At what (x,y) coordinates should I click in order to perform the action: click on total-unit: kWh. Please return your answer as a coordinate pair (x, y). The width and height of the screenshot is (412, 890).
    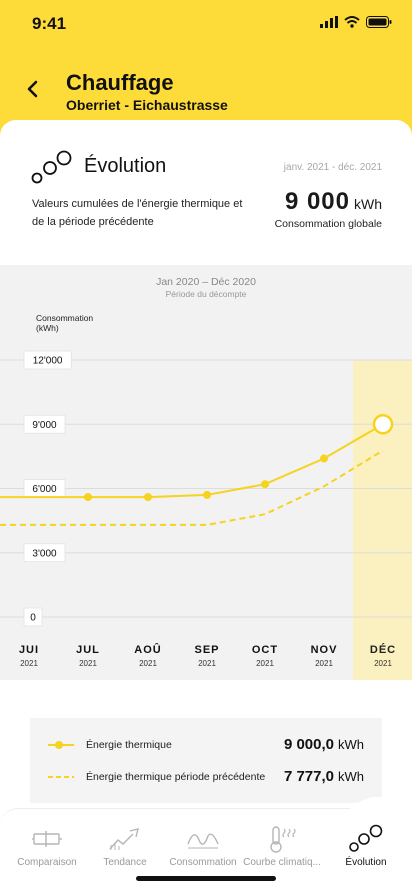
    Looking at the image, I should click on (368, 204).